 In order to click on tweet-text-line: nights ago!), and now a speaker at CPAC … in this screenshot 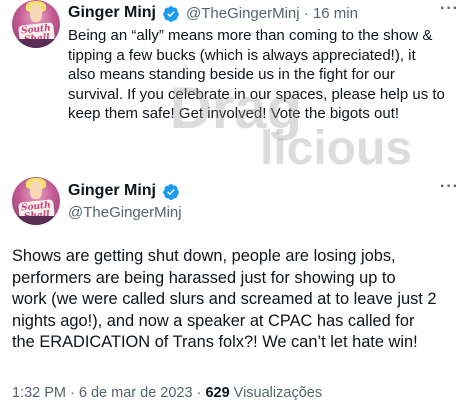, I will do `click(213, 320)`.